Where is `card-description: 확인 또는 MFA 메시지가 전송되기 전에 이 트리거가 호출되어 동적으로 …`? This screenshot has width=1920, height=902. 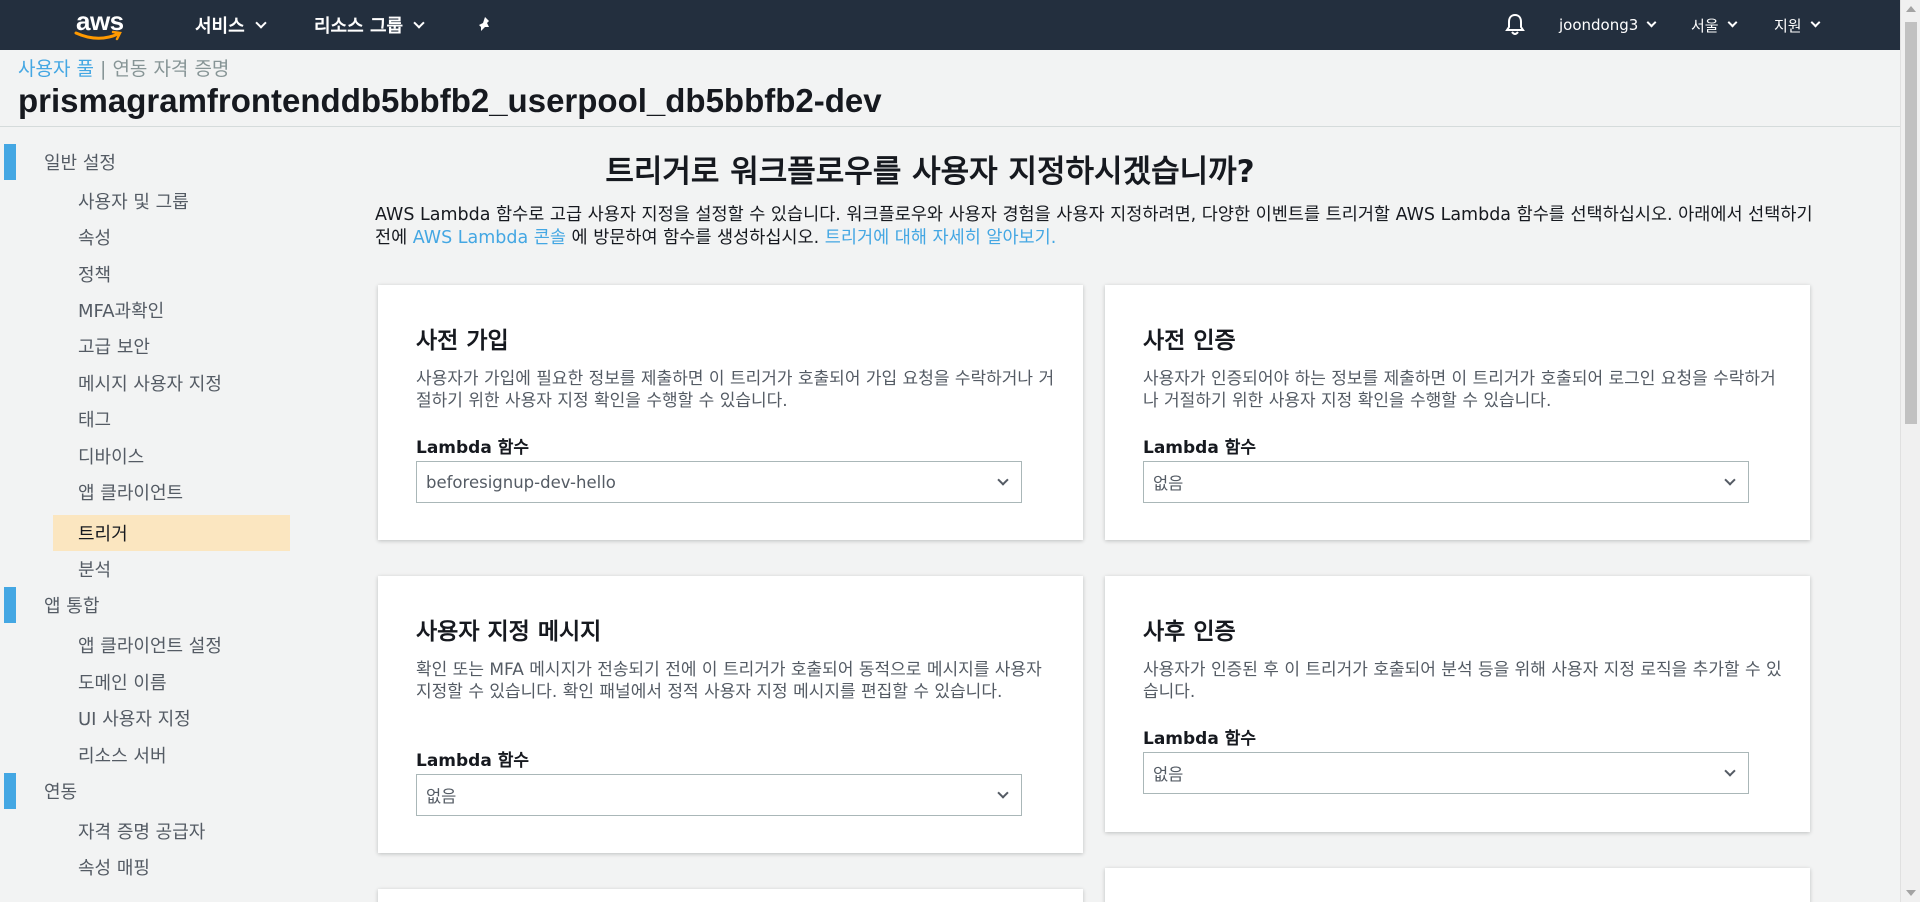
card-description: 확인 또는 MFA 메시지가 전송되기 전에 이 트리거가 호출되어 동적으로 … is located at coordinates (729, 681).